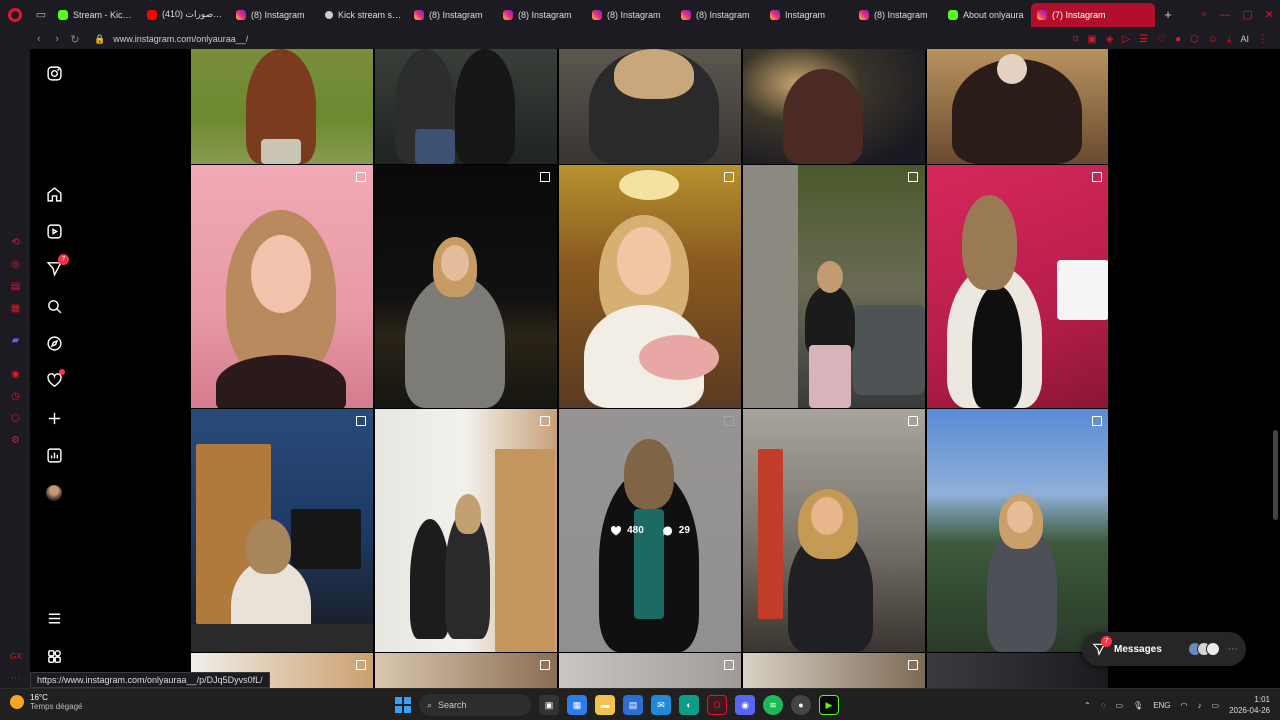 This screenshot has height=720, width=1280. I want to click on vpn-icon: ◈, so click(1110, 39).